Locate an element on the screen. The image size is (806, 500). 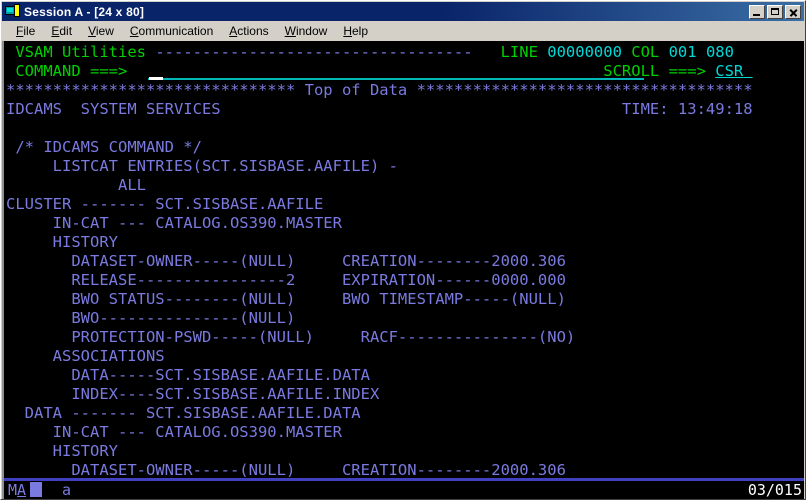
col-value: 001 is located at coordinates (682, 52).